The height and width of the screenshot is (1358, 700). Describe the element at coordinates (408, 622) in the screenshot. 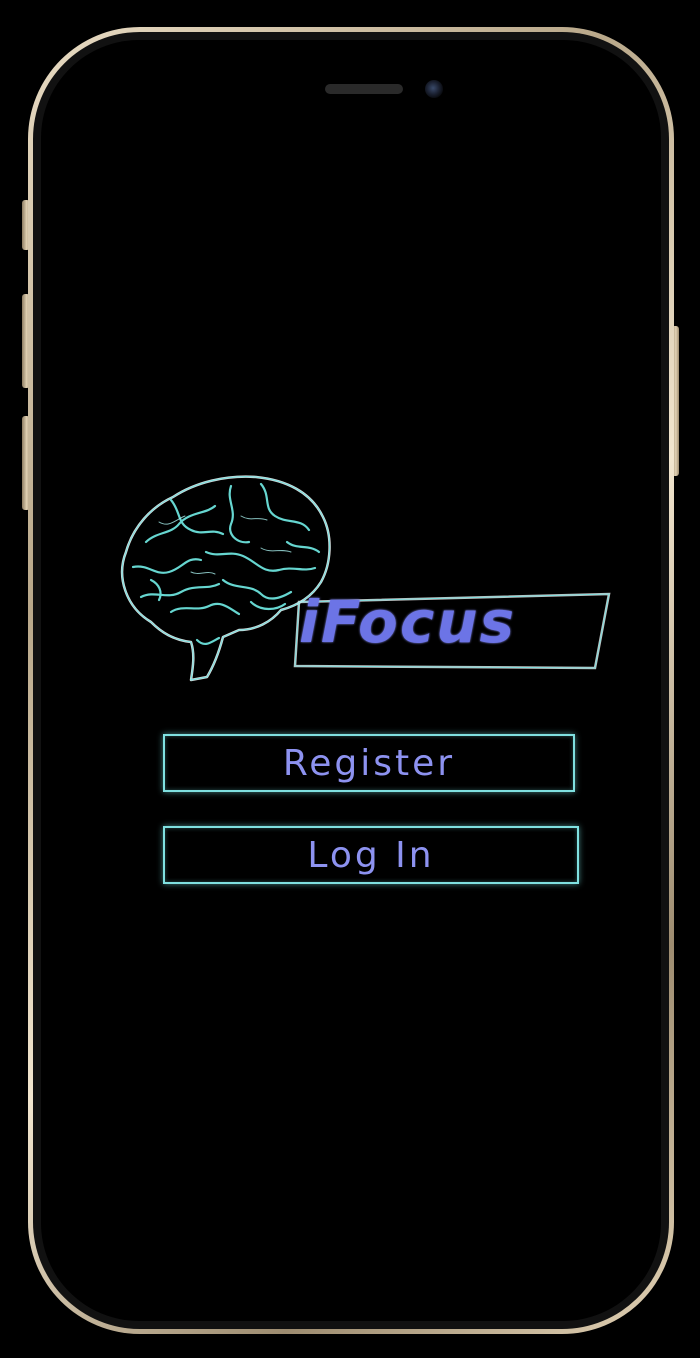

I see `app-logo-text: iFocus` at that location.